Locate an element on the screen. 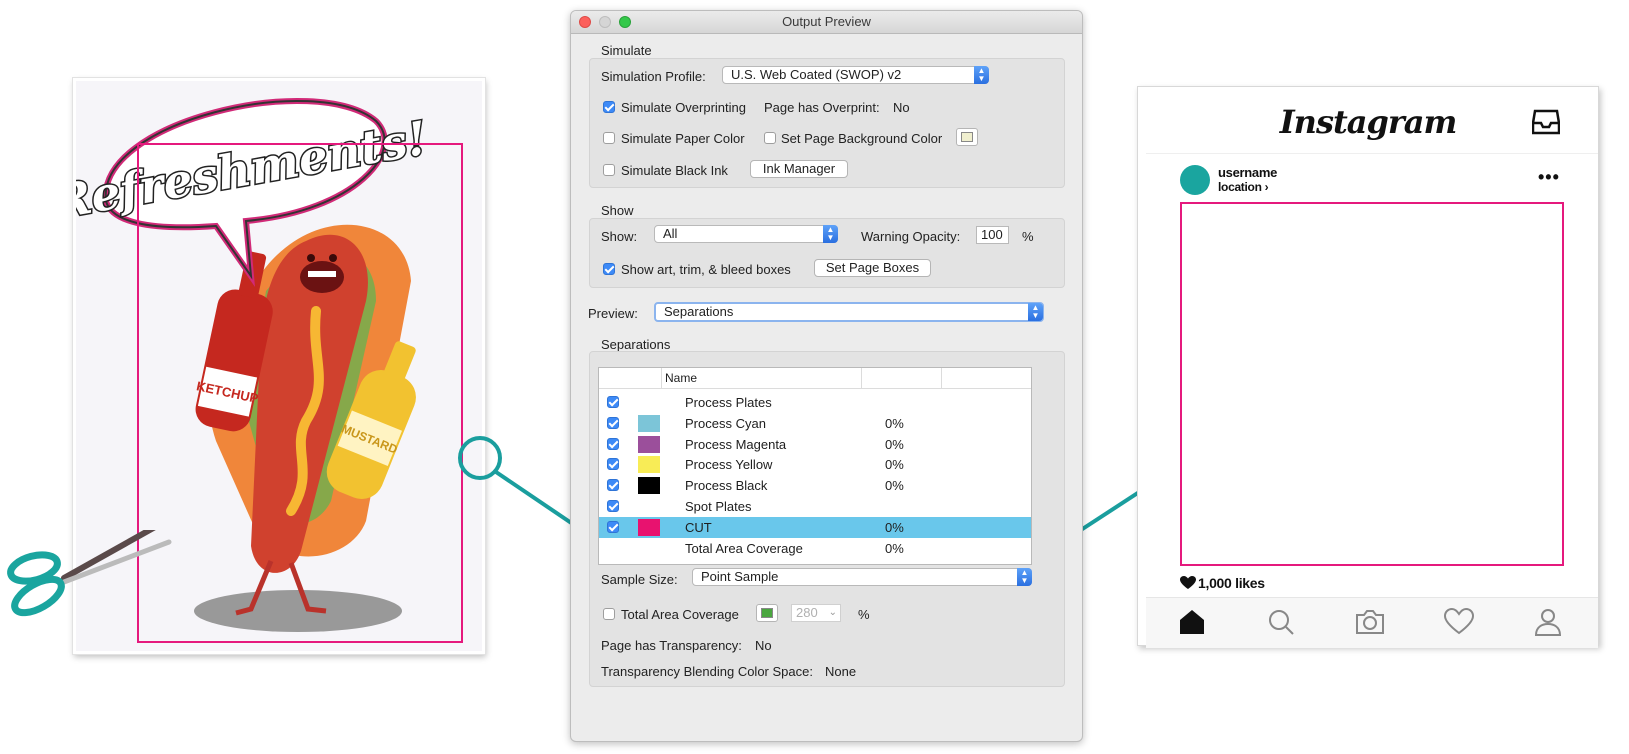 This screenshot has height=754, width=1629. preview-select: Separations ▲ ▼ is located at coordinates (849, 312).